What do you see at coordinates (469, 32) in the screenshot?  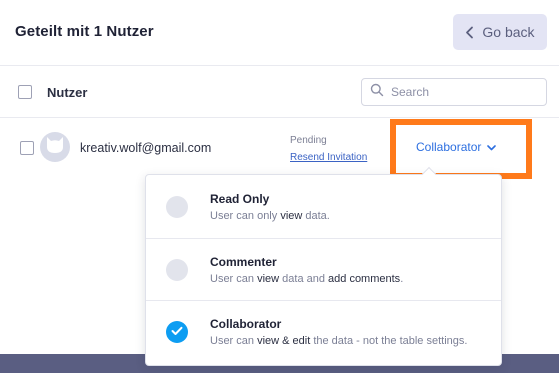 I see `chevron-left-icon` at bounding box center [469, 32].